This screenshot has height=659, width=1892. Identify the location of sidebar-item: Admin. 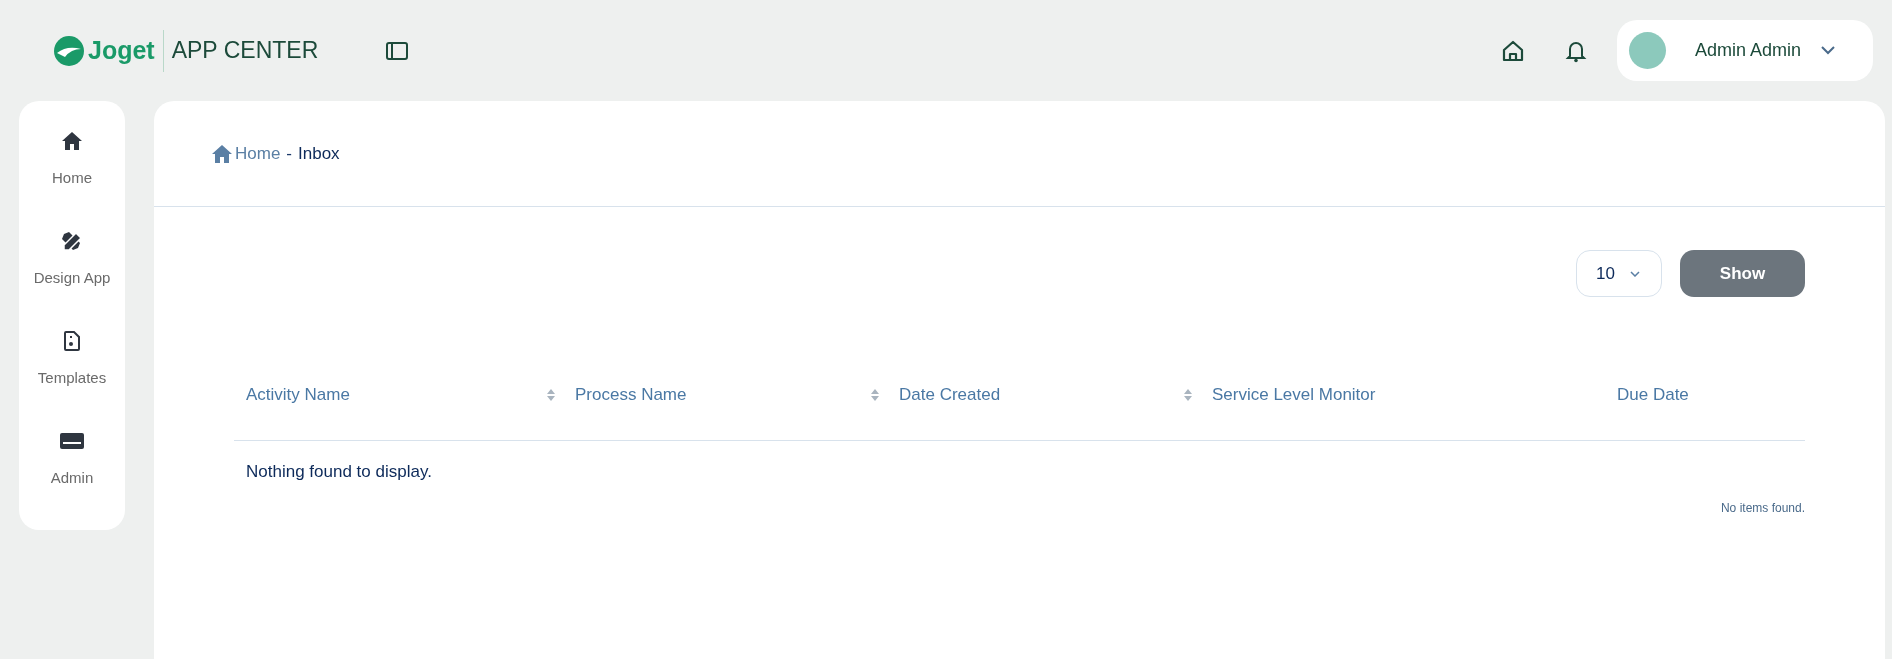
(72, 479).